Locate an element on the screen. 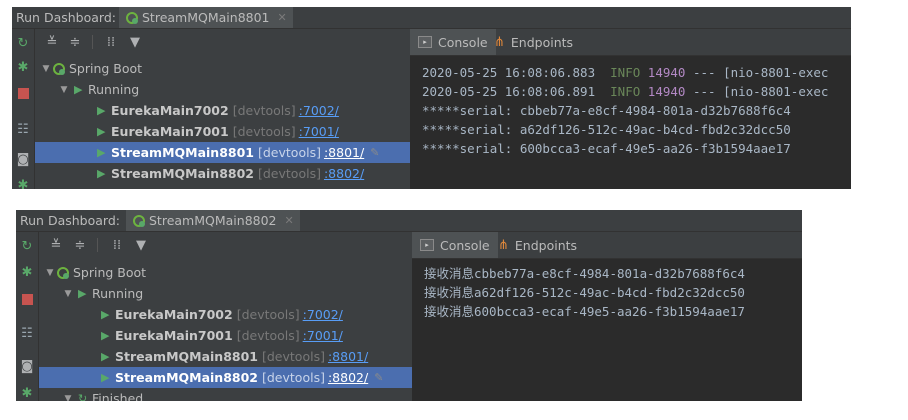  tree-toolbar: ≚ ≑ ⁞⁞ ▼ is located at coordinates (222, 42).